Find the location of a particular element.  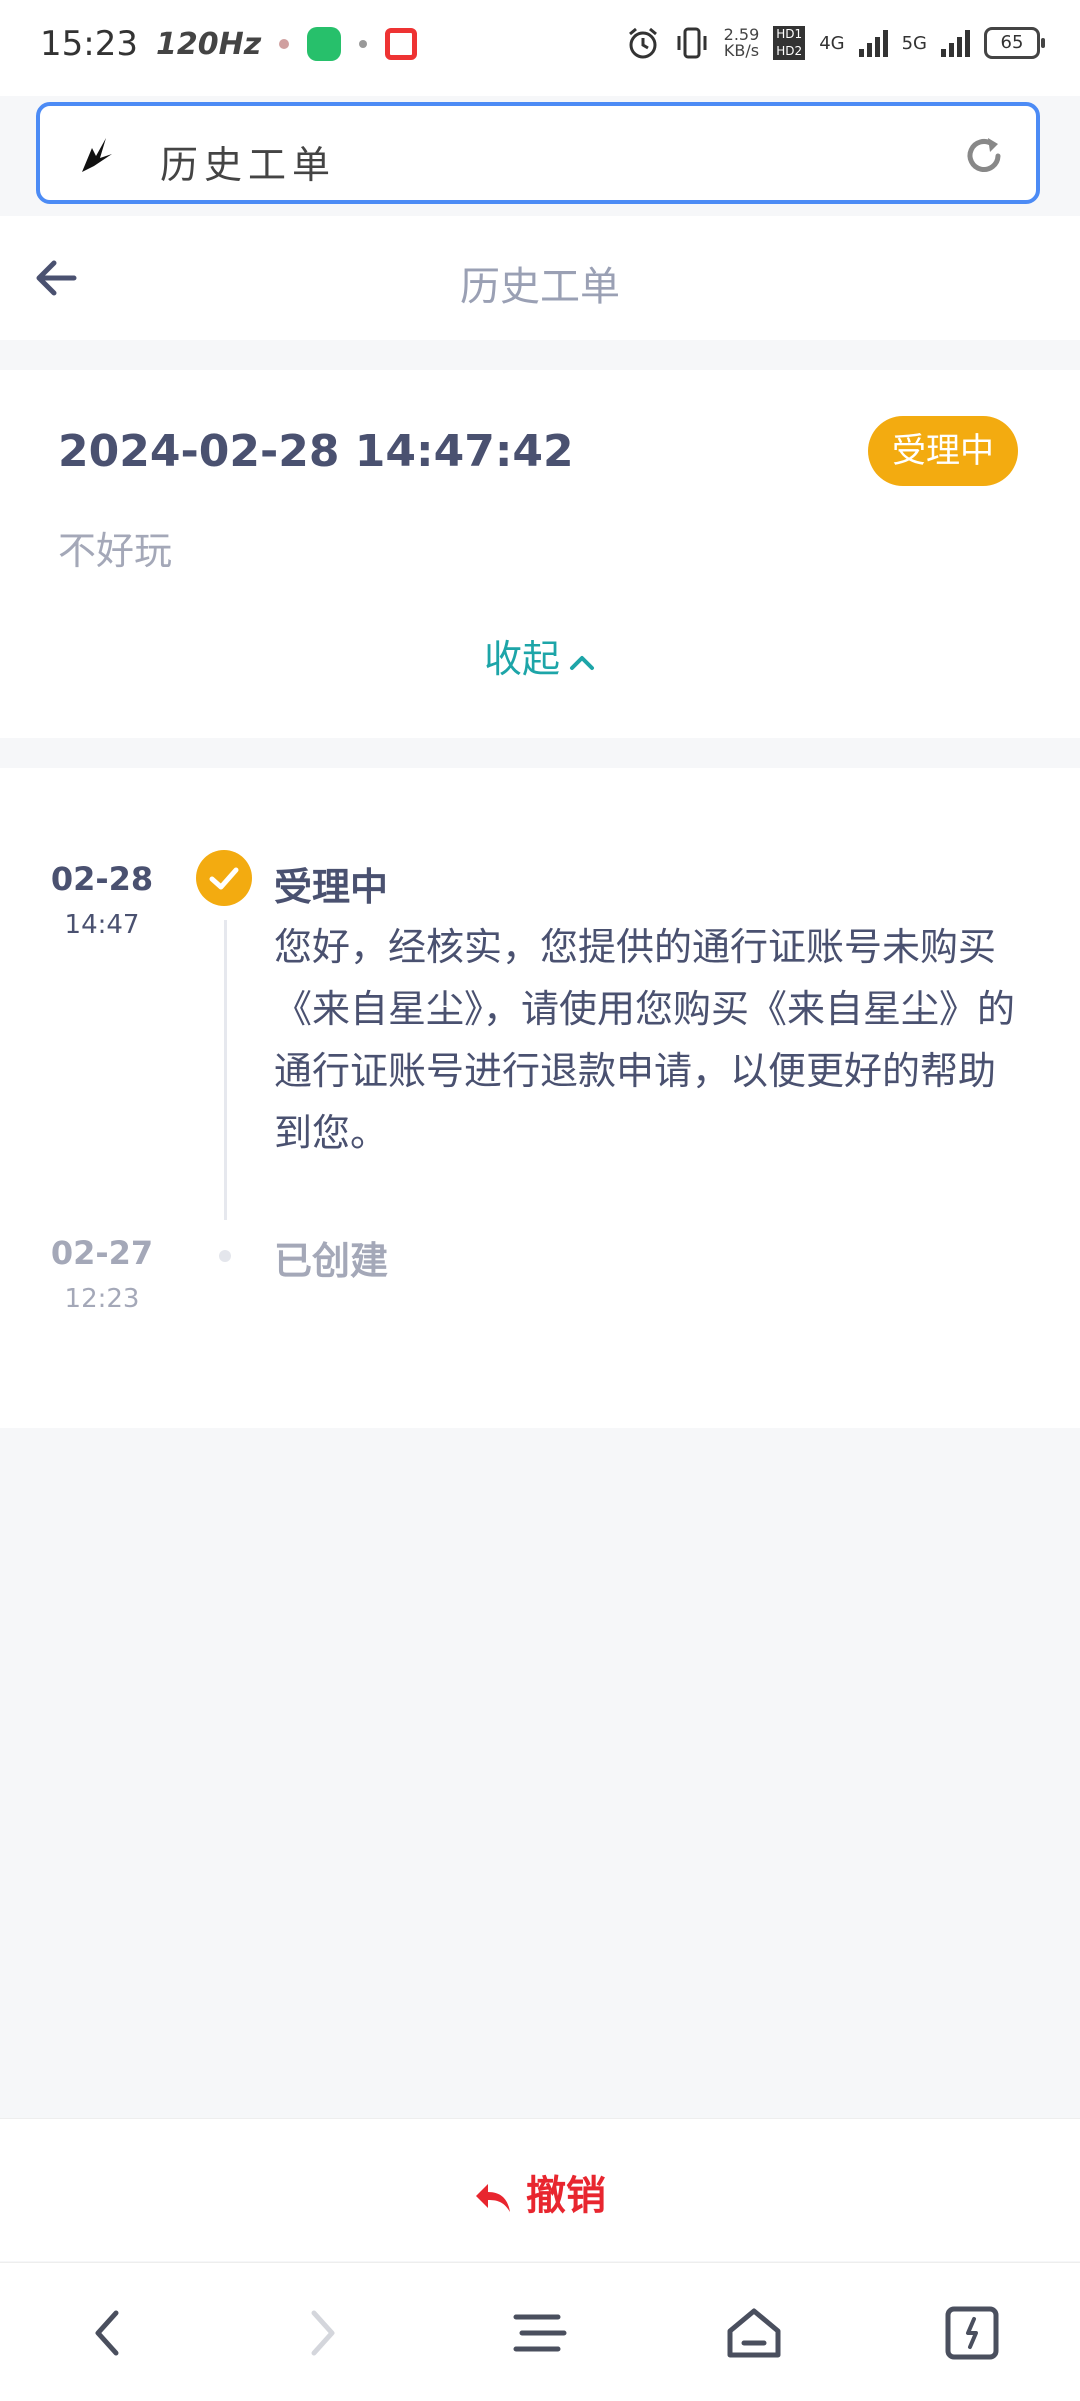

status-badge: 受理中 is located at coordinates (943, 451).